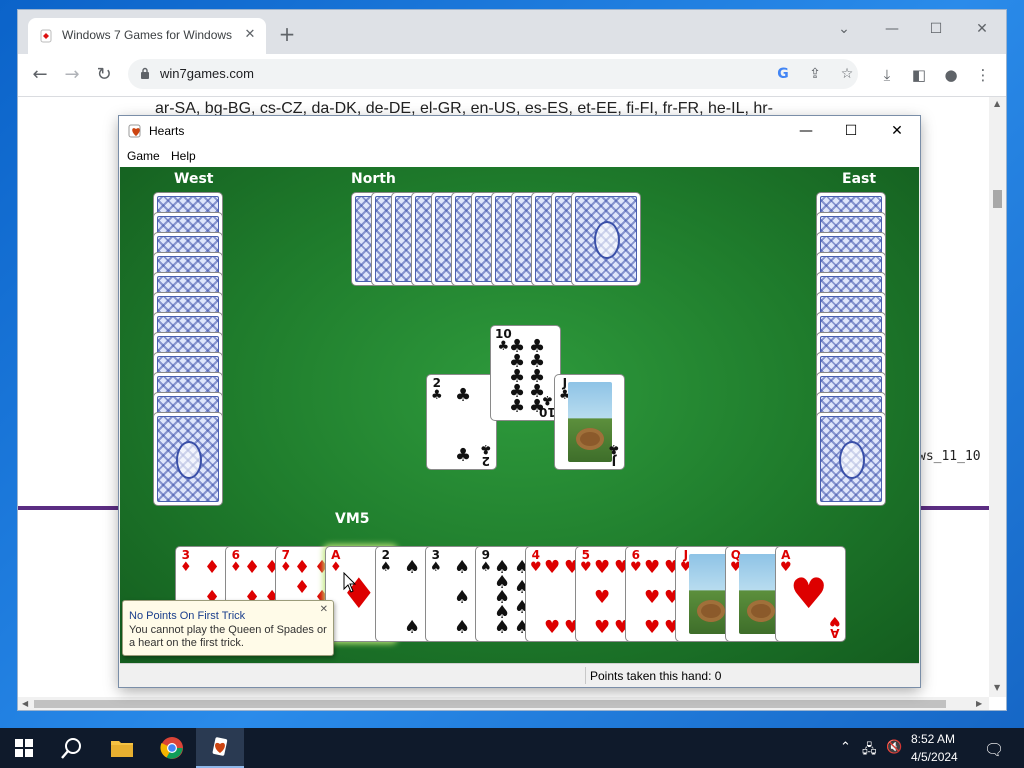 Image resolution: width=1024 pixels, height=768 pixels. What do you see at coordinates (997, 687) in the screenshot?
I see `scroll-down-icon: ▼` at bounding box center [997, 687].